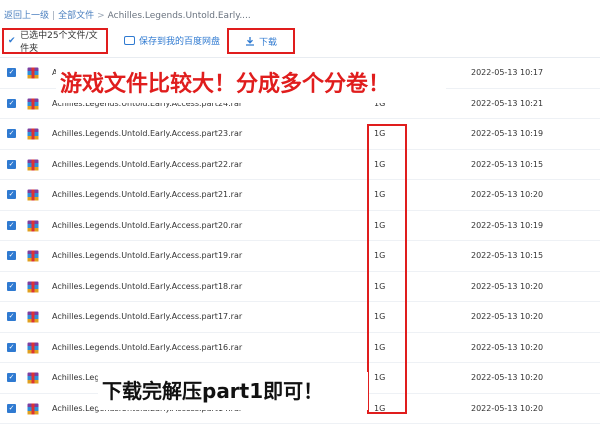  What do you see at coordinates (300, 41) in the screenshot?
I see `toolbar: ✔ 已选中25个文件/文件夹 保存到我的百度网盘 下载` at bounding box center [300, 41].